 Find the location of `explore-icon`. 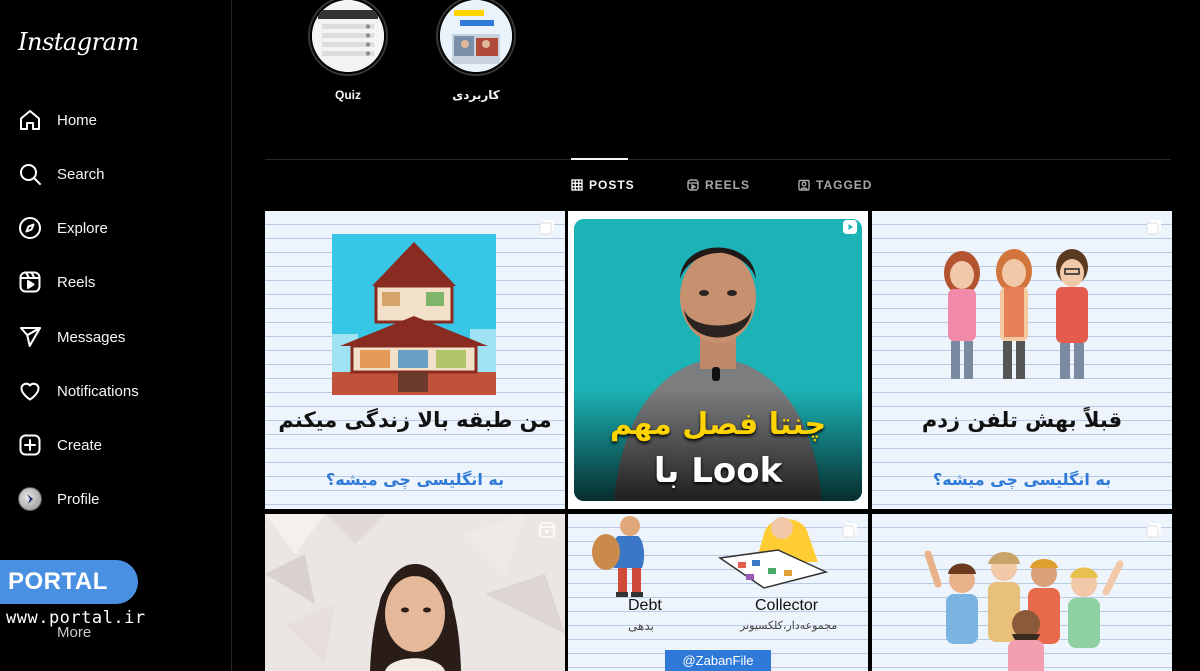

explore-icon is located at coordinates (30, 228).